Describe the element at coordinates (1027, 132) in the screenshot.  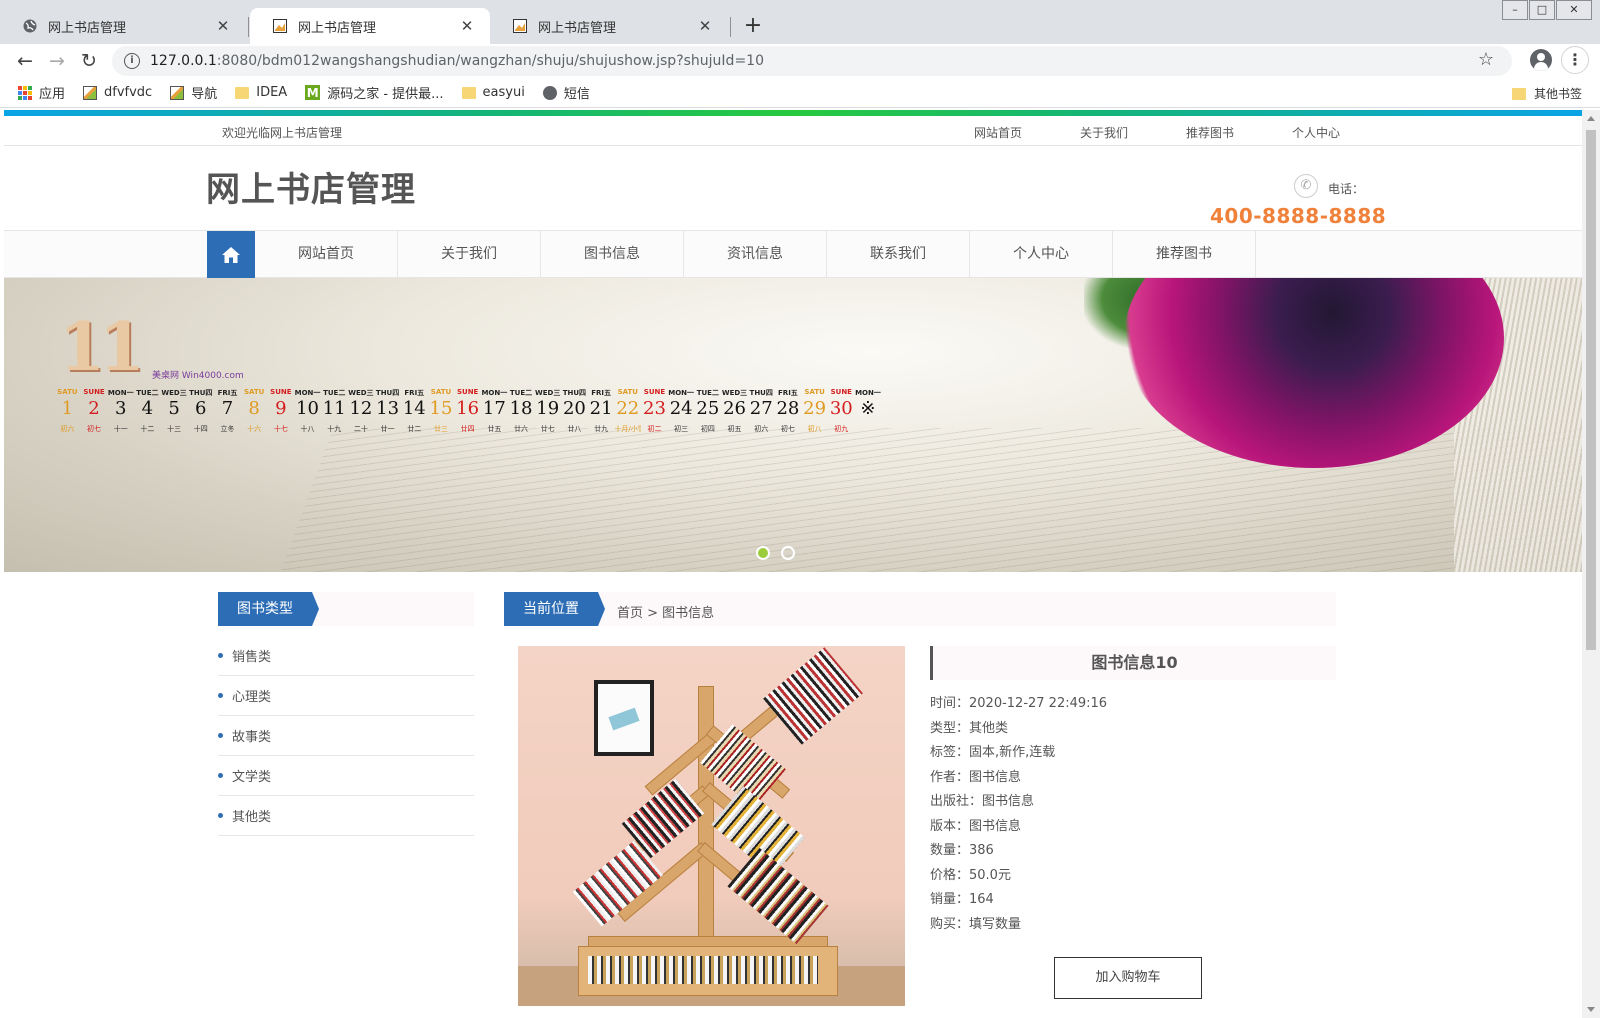
I see `top-link-home: 网站首页` at that location.